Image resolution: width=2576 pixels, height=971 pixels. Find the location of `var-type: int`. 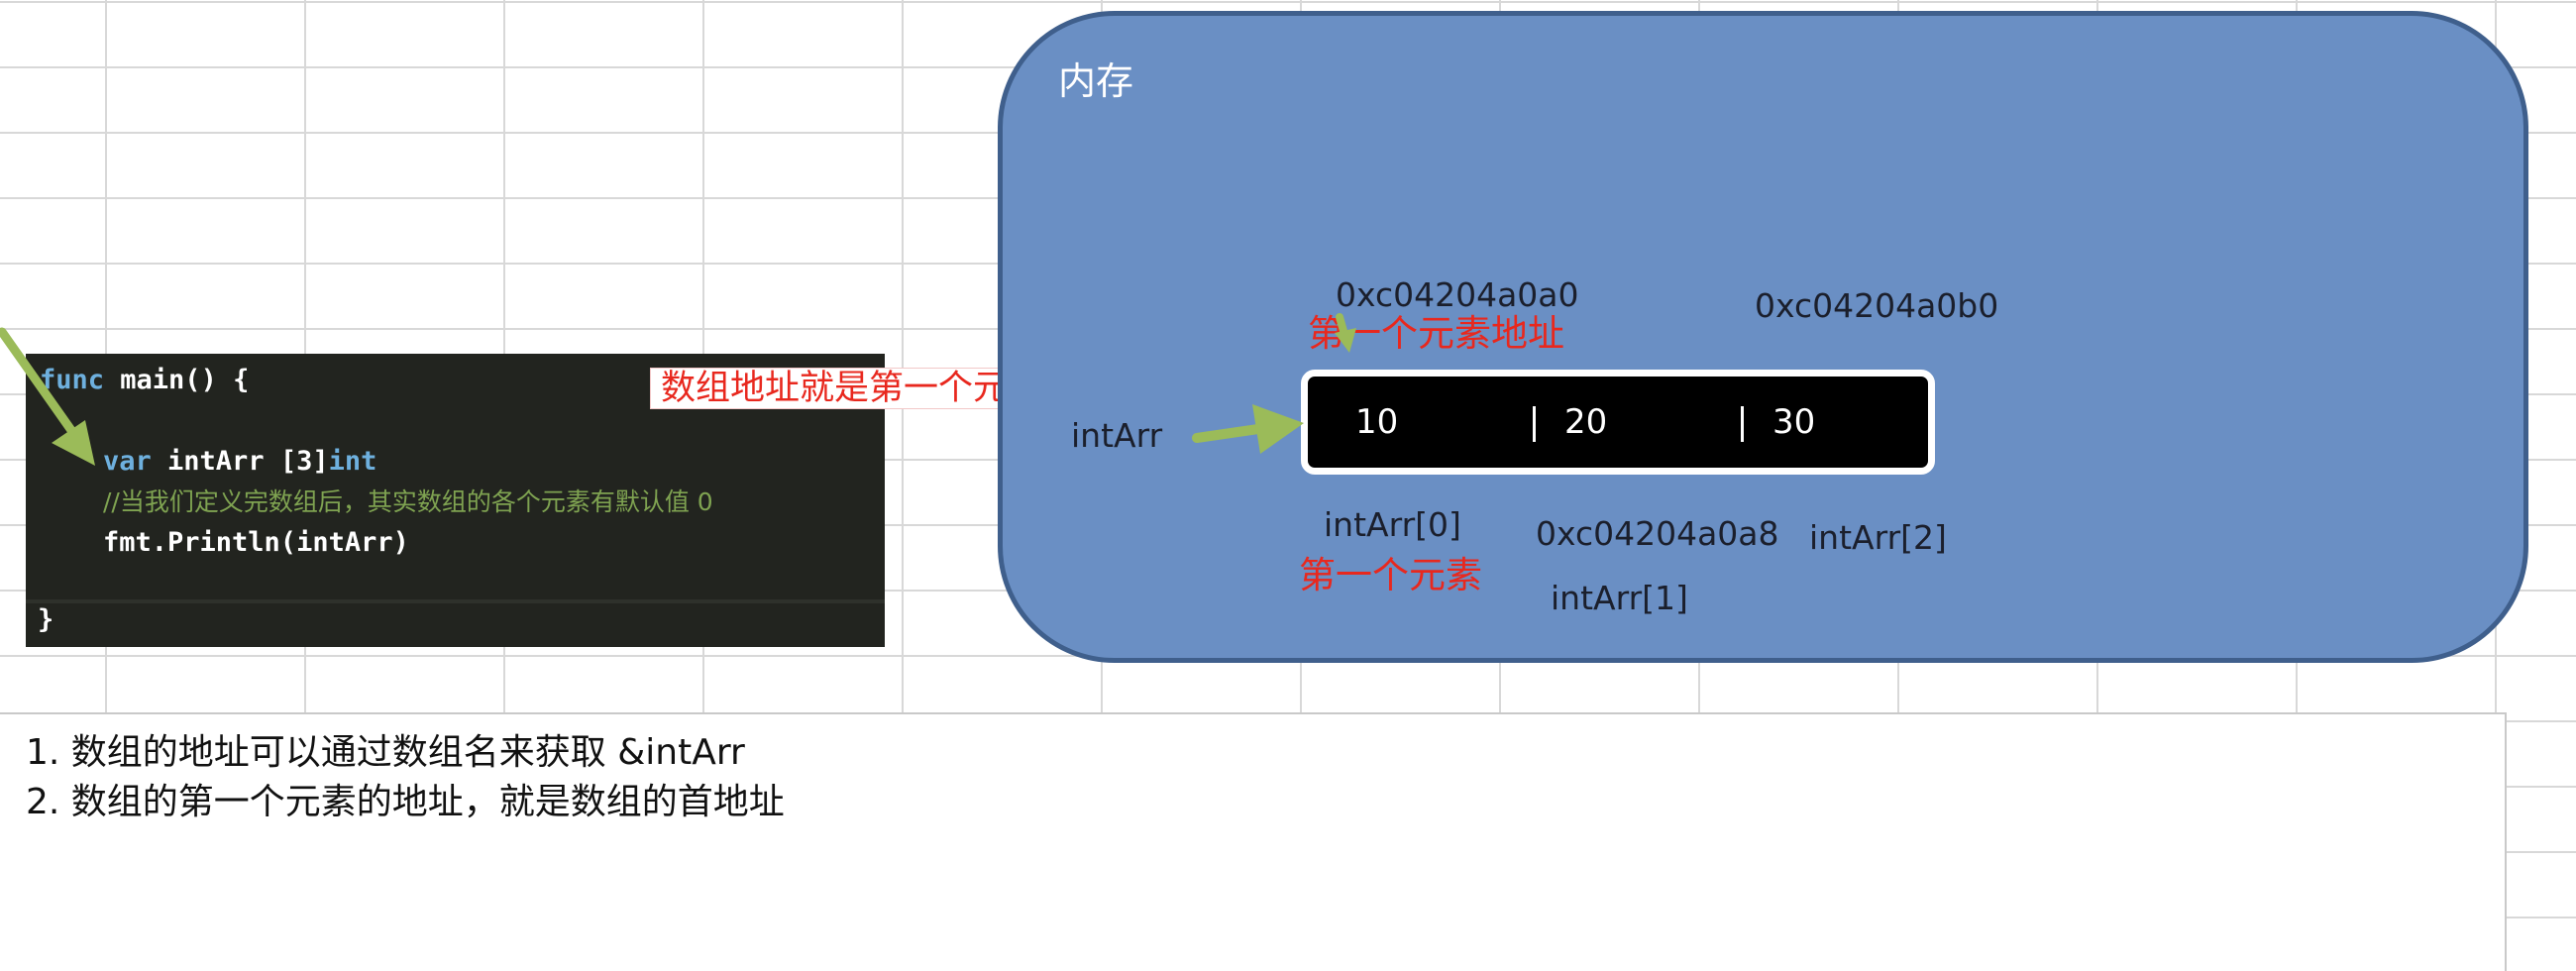

var-type: int is located at coordinates (352, 461).